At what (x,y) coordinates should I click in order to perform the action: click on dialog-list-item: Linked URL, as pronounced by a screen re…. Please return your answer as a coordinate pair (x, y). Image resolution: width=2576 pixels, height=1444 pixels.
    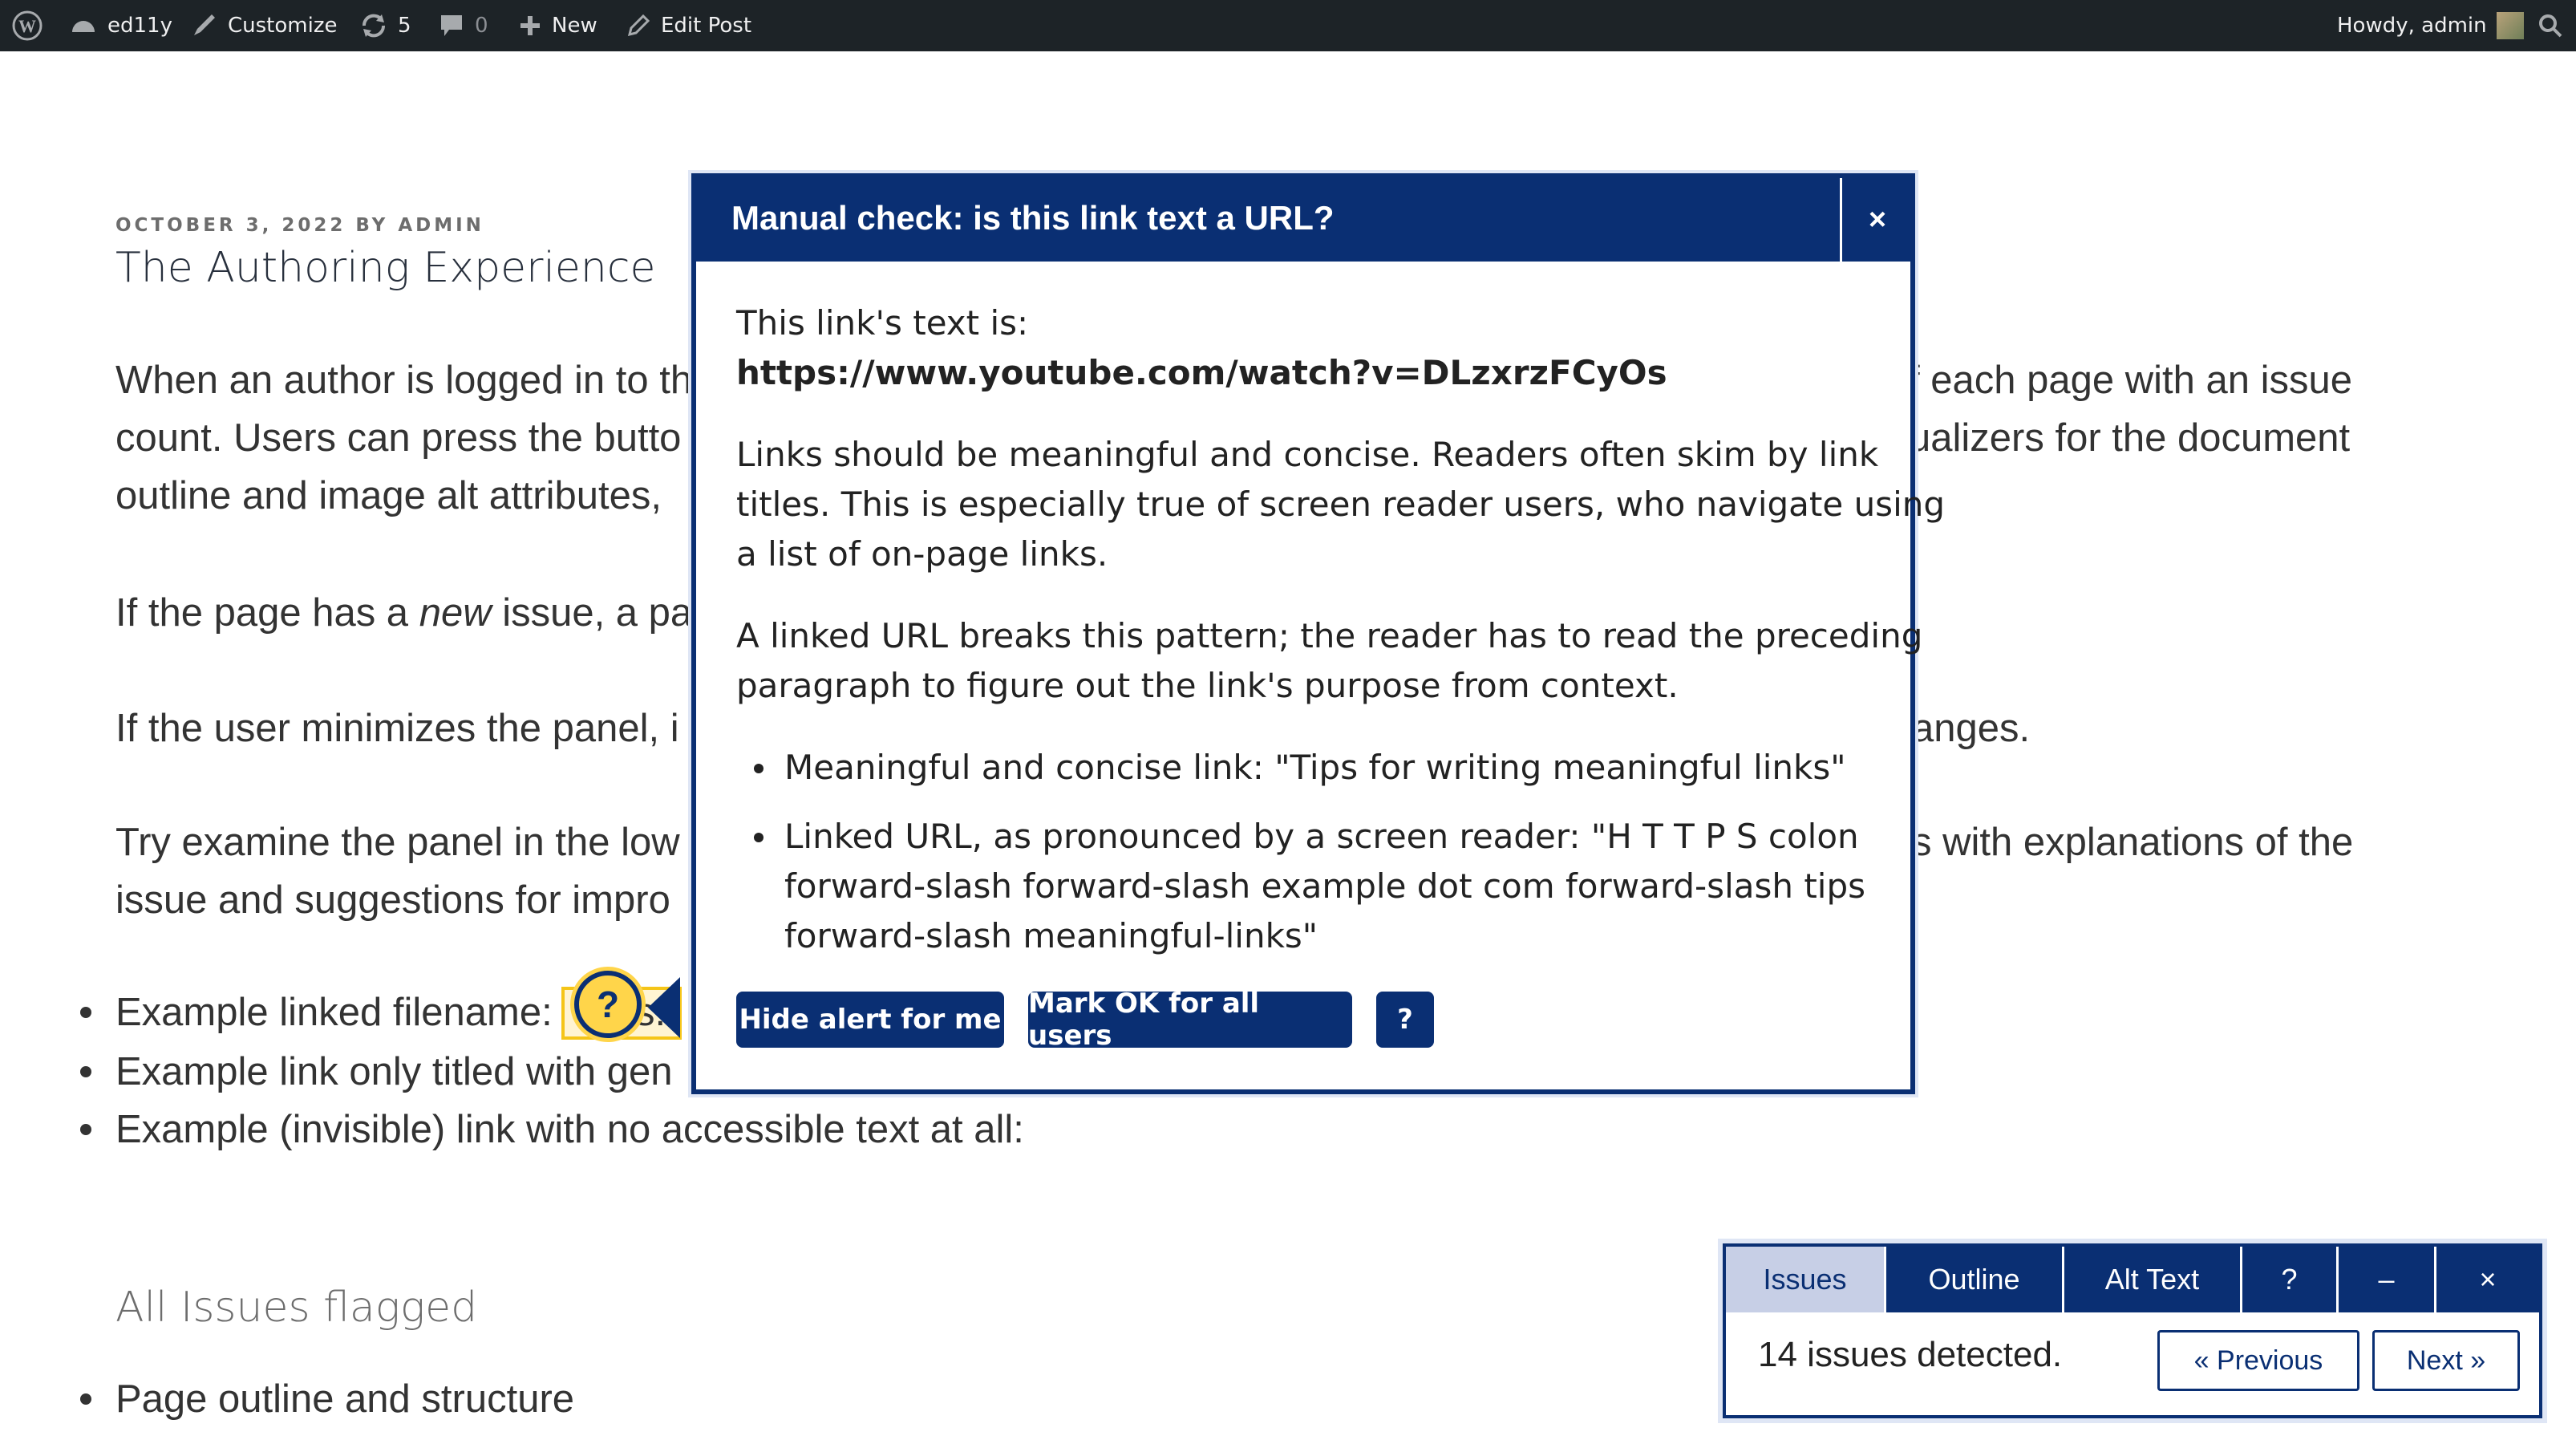
    Looking at the image, I should click on (1305, 886).